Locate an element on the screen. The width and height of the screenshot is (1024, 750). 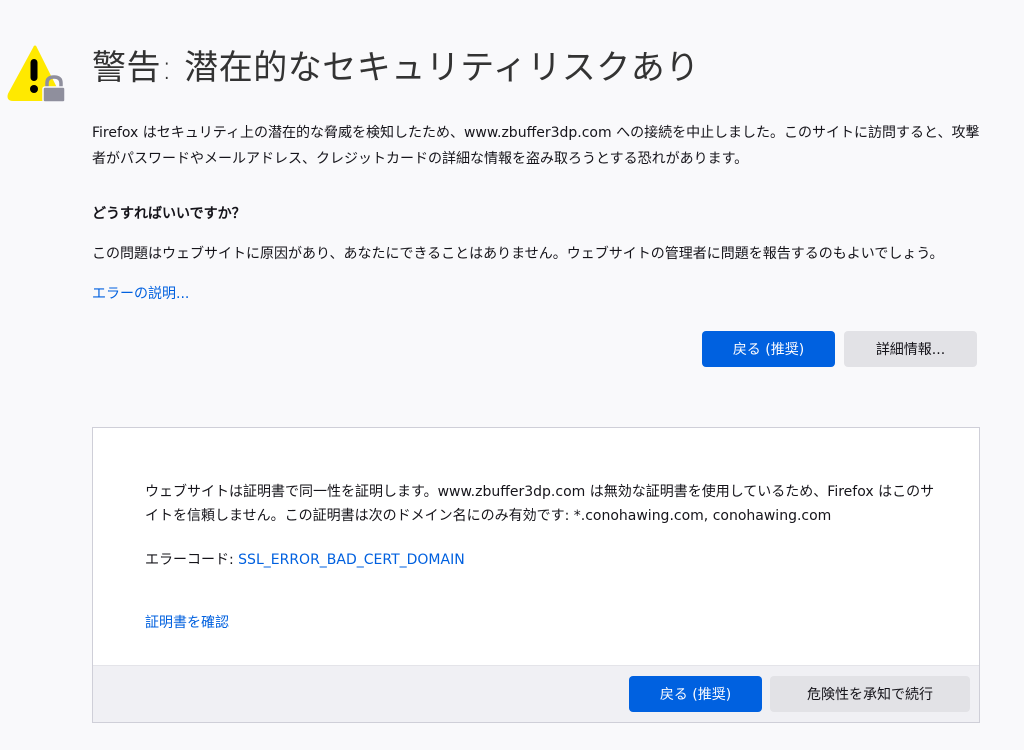
go-back-button: 戻る (推奨) is located at coordinates (768, 349).